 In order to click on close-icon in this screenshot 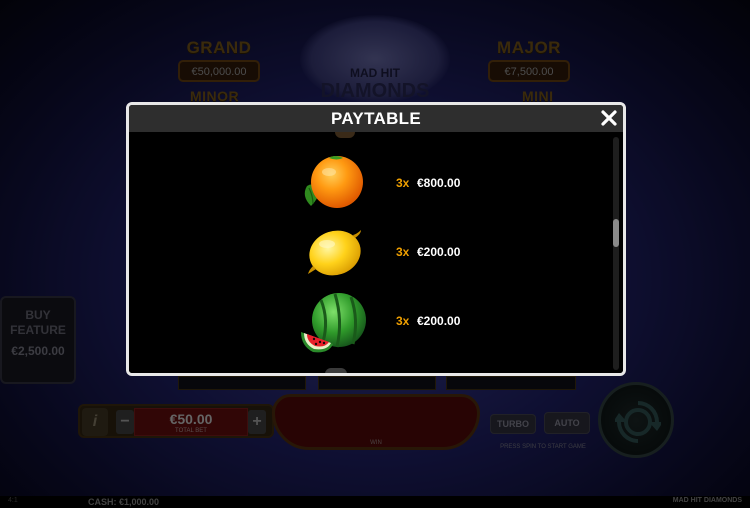, I will do `click(609, 118)`.